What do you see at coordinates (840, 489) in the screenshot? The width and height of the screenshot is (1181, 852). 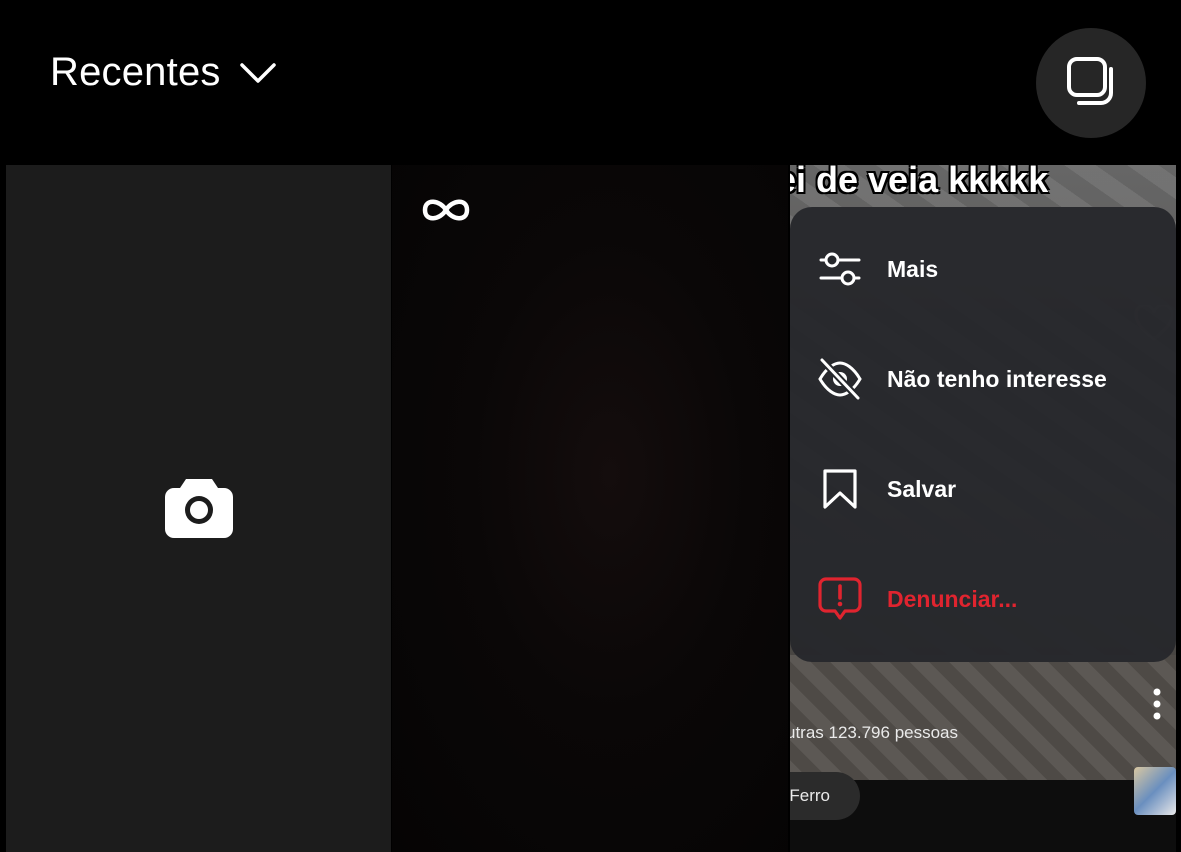 I see `bookmark-icon` at bounding box center [840, 489].